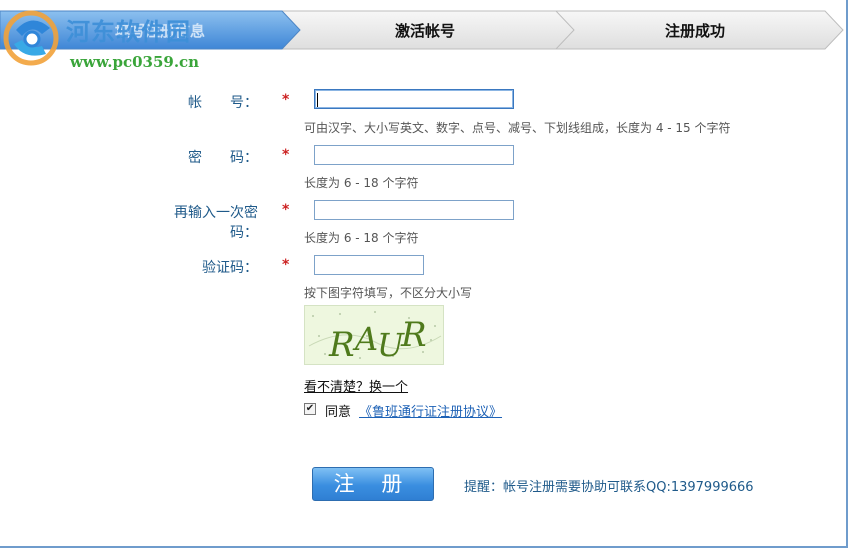 This screenshot has height=553, width=854. I want to click on agree-checkbox: ✔, so click(310, 409).